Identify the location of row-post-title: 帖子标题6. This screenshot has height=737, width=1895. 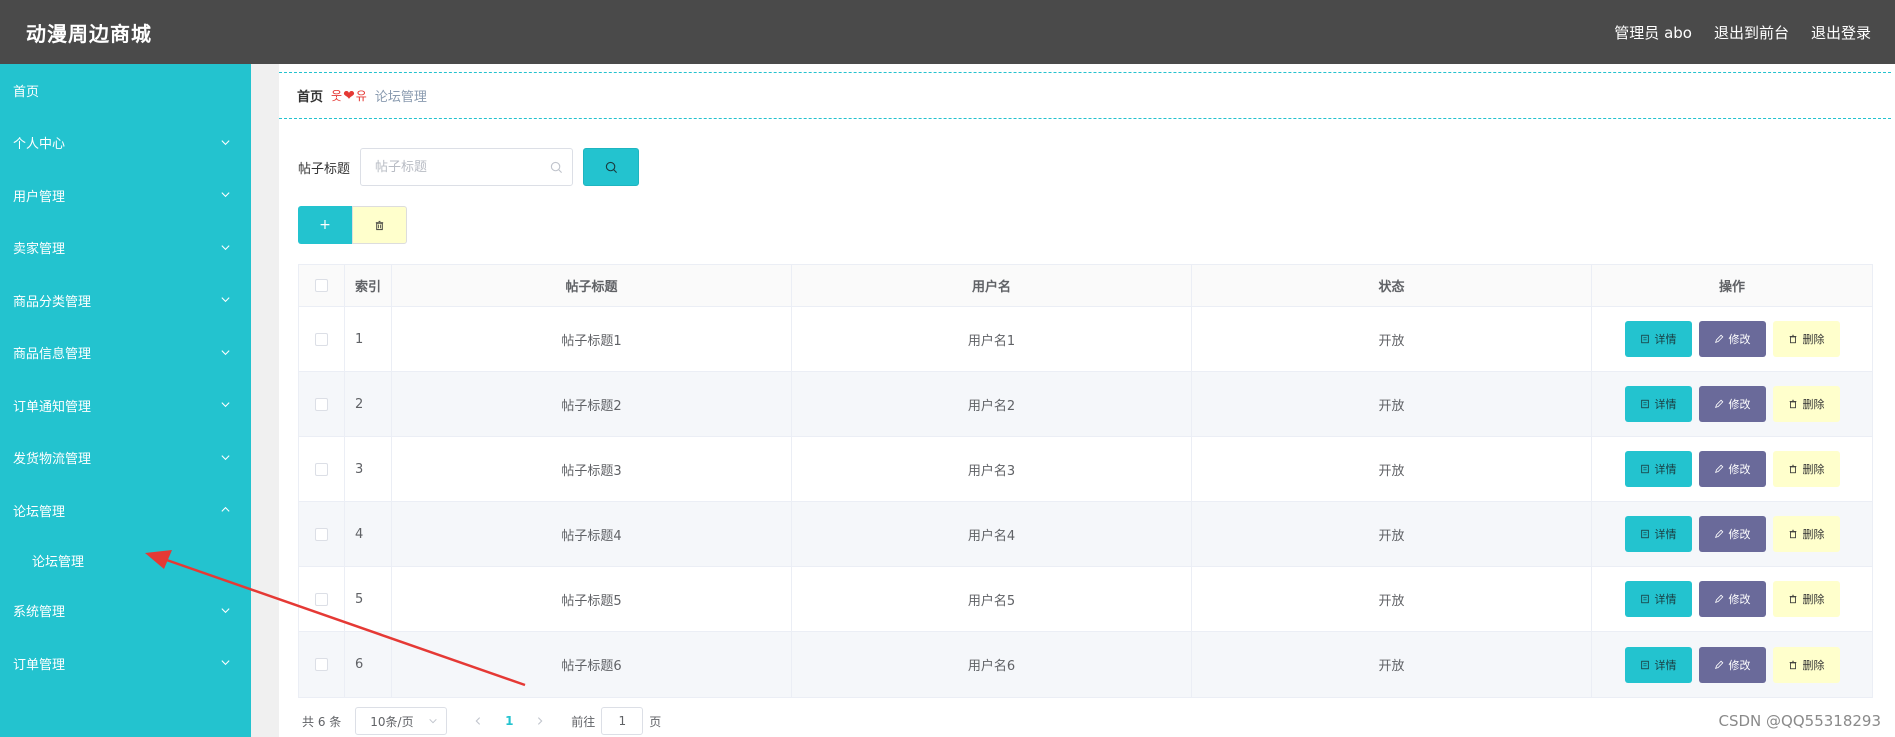
(592, 664).